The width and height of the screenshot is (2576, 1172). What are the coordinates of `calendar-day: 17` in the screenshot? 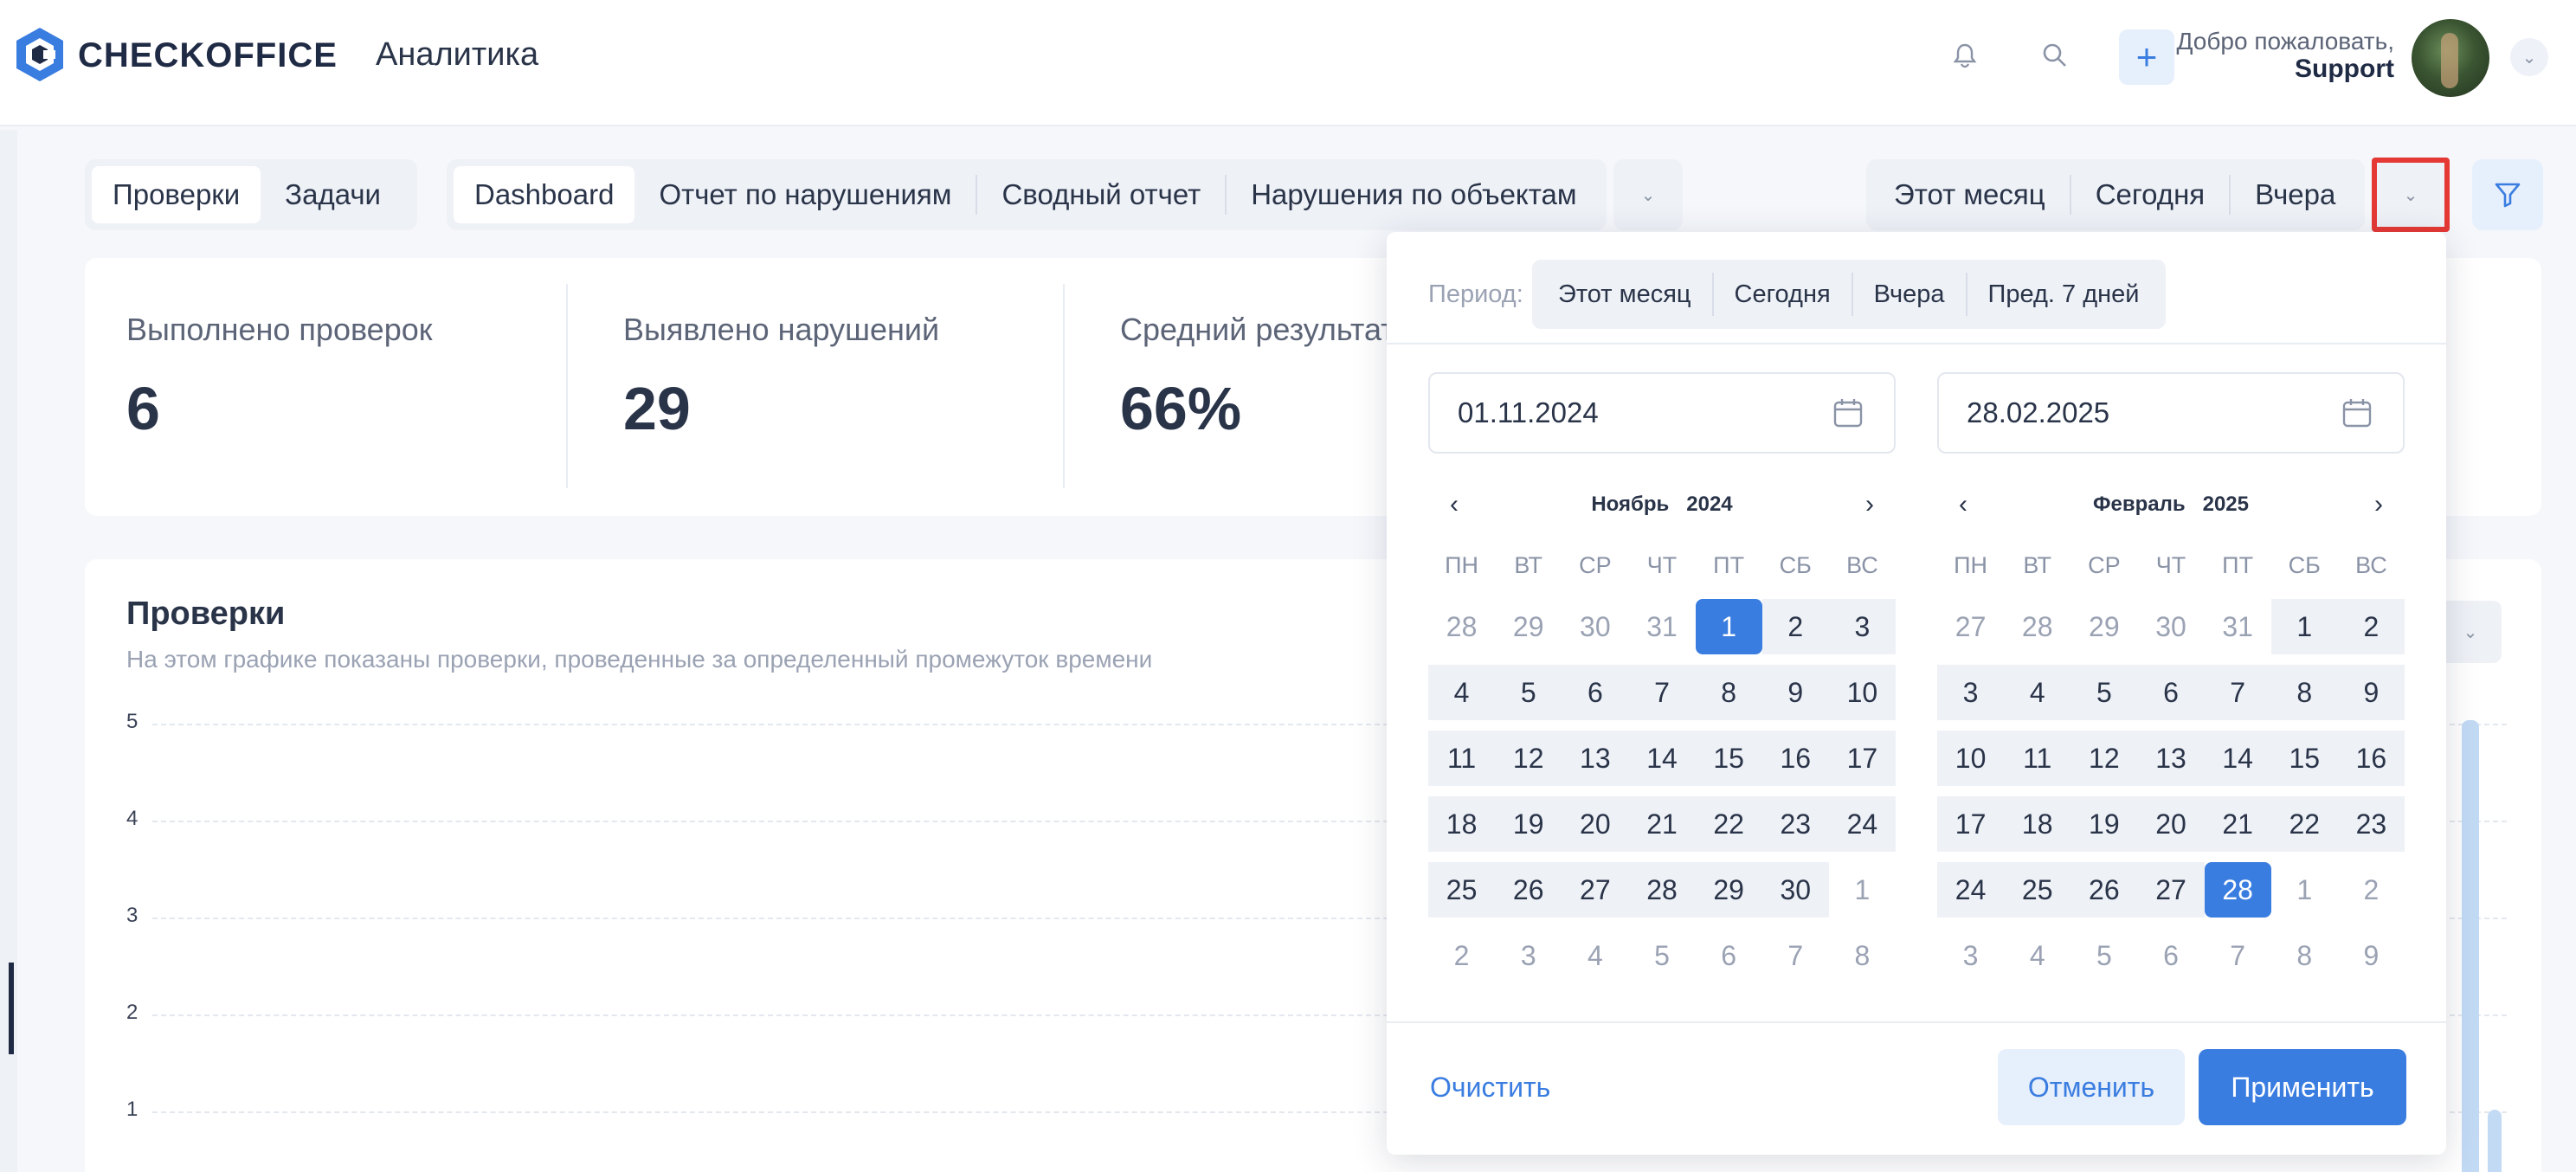 It's located at (1971, 824).